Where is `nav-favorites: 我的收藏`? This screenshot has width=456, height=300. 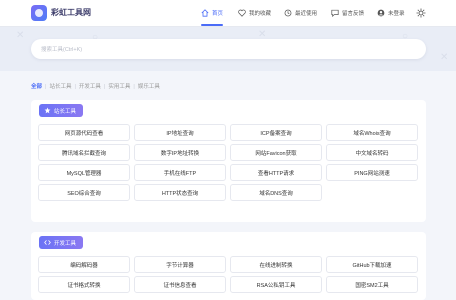 nav-favorites: 我的收藏 is located at coordinates (254, 13).